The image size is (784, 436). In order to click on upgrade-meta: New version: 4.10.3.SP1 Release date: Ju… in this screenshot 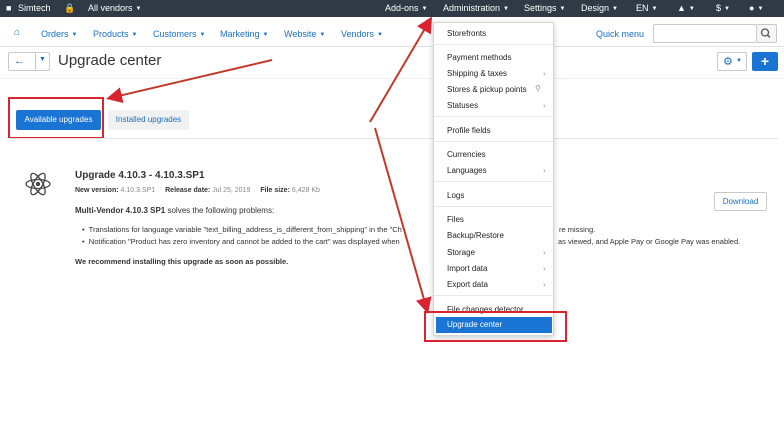, I will do `click(201, 190)`.